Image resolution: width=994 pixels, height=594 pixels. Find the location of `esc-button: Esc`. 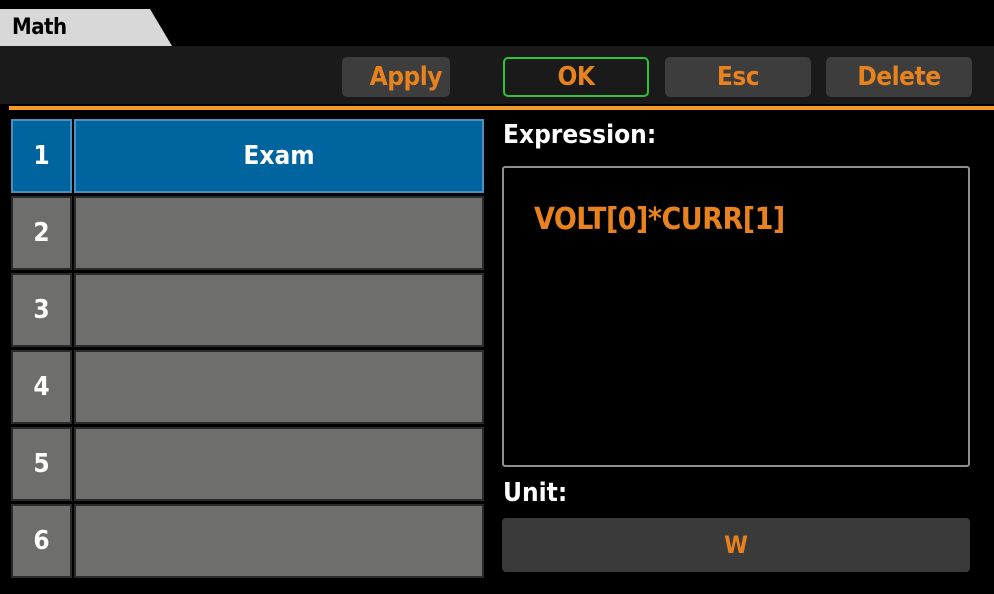

esc-button: Esc is located at coordinates (738, 77).